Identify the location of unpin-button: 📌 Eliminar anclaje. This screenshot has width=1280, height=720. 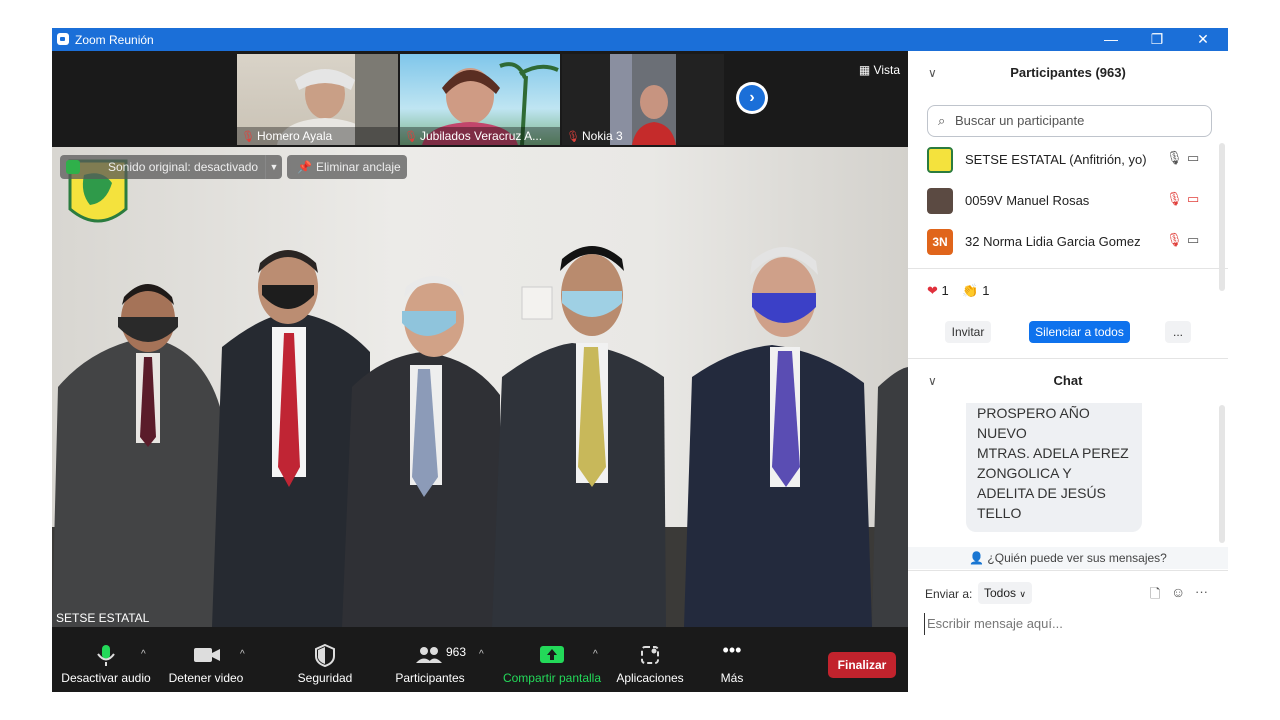
(347, 167).